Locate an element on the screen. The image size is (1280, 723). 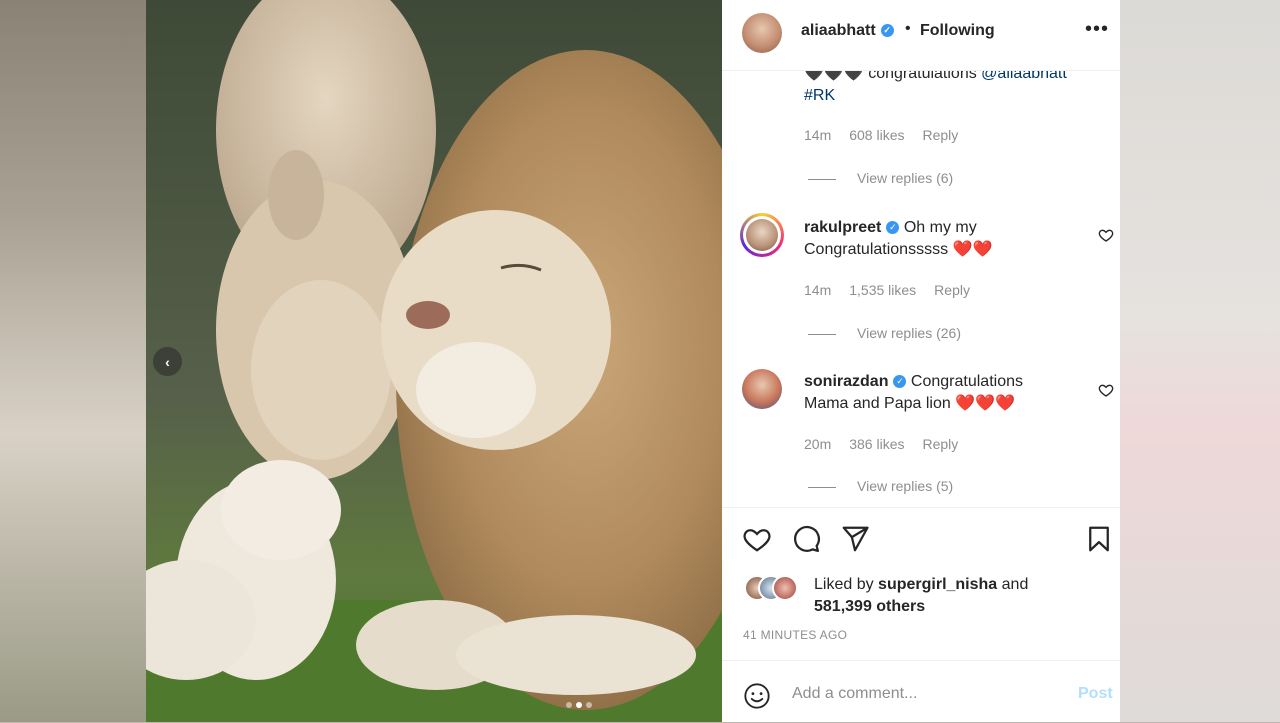
comment-bubble-icon is located at coordinates (806, 539).